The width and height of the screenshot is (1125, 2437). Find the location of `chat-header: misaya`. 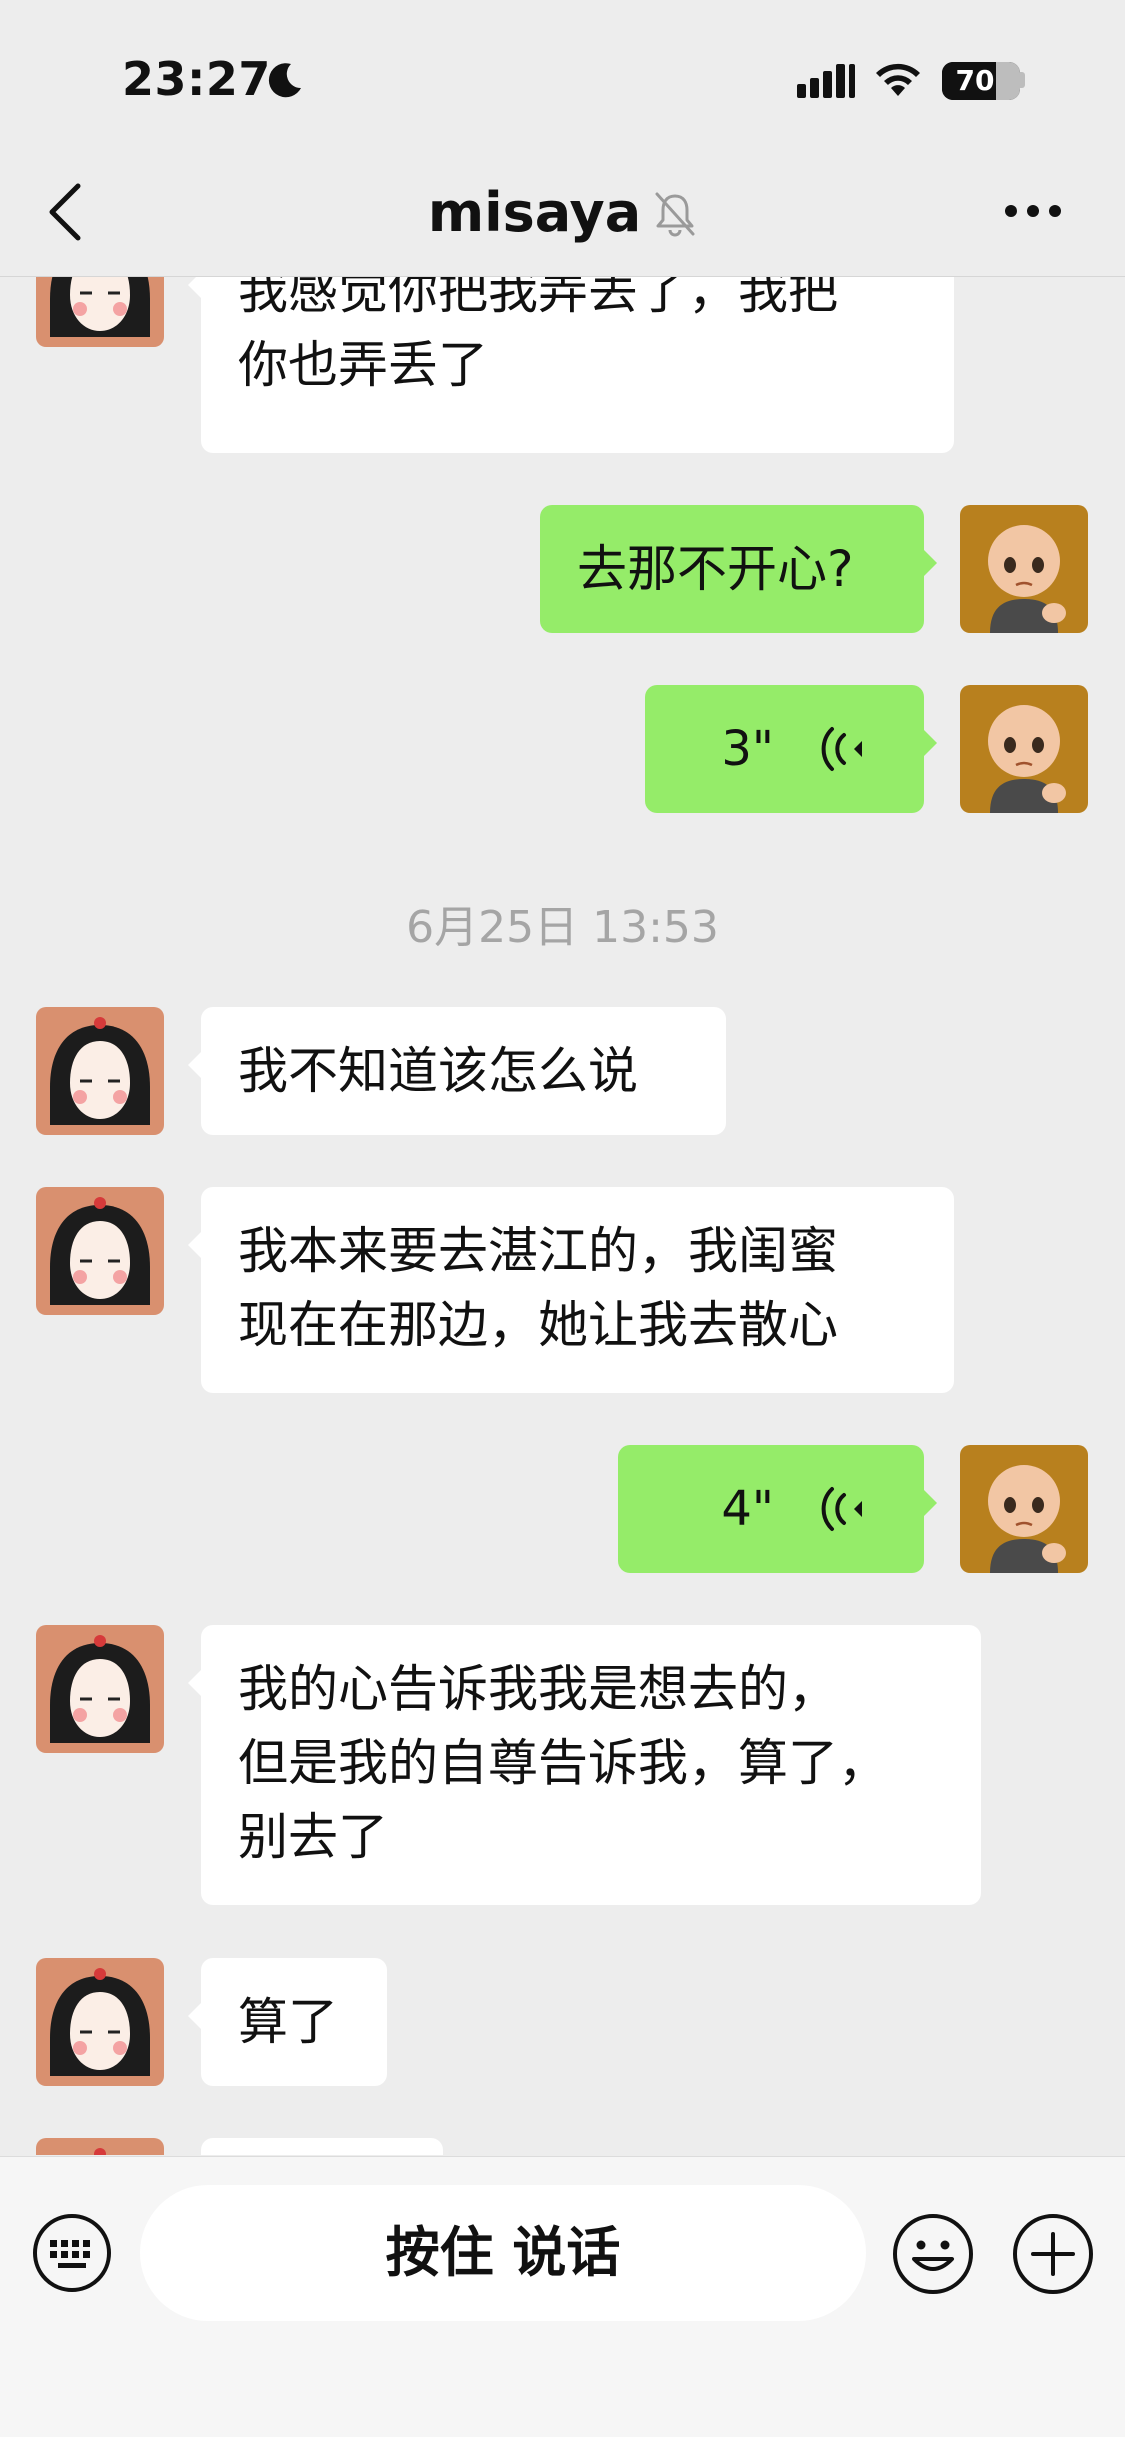

chat-header: misaya is located at coordinates (562, 213).